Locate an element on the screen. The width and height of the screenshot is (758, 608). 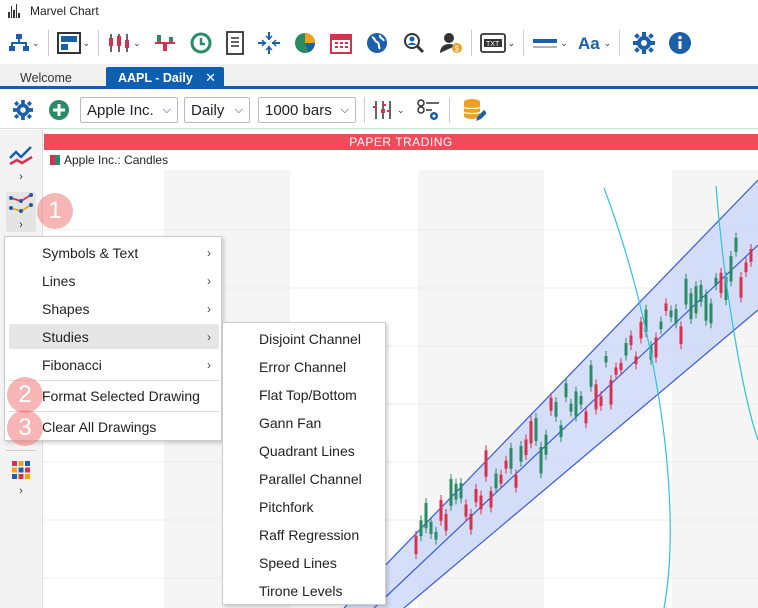
pie-chart-button is located at coordinates (305, 43).